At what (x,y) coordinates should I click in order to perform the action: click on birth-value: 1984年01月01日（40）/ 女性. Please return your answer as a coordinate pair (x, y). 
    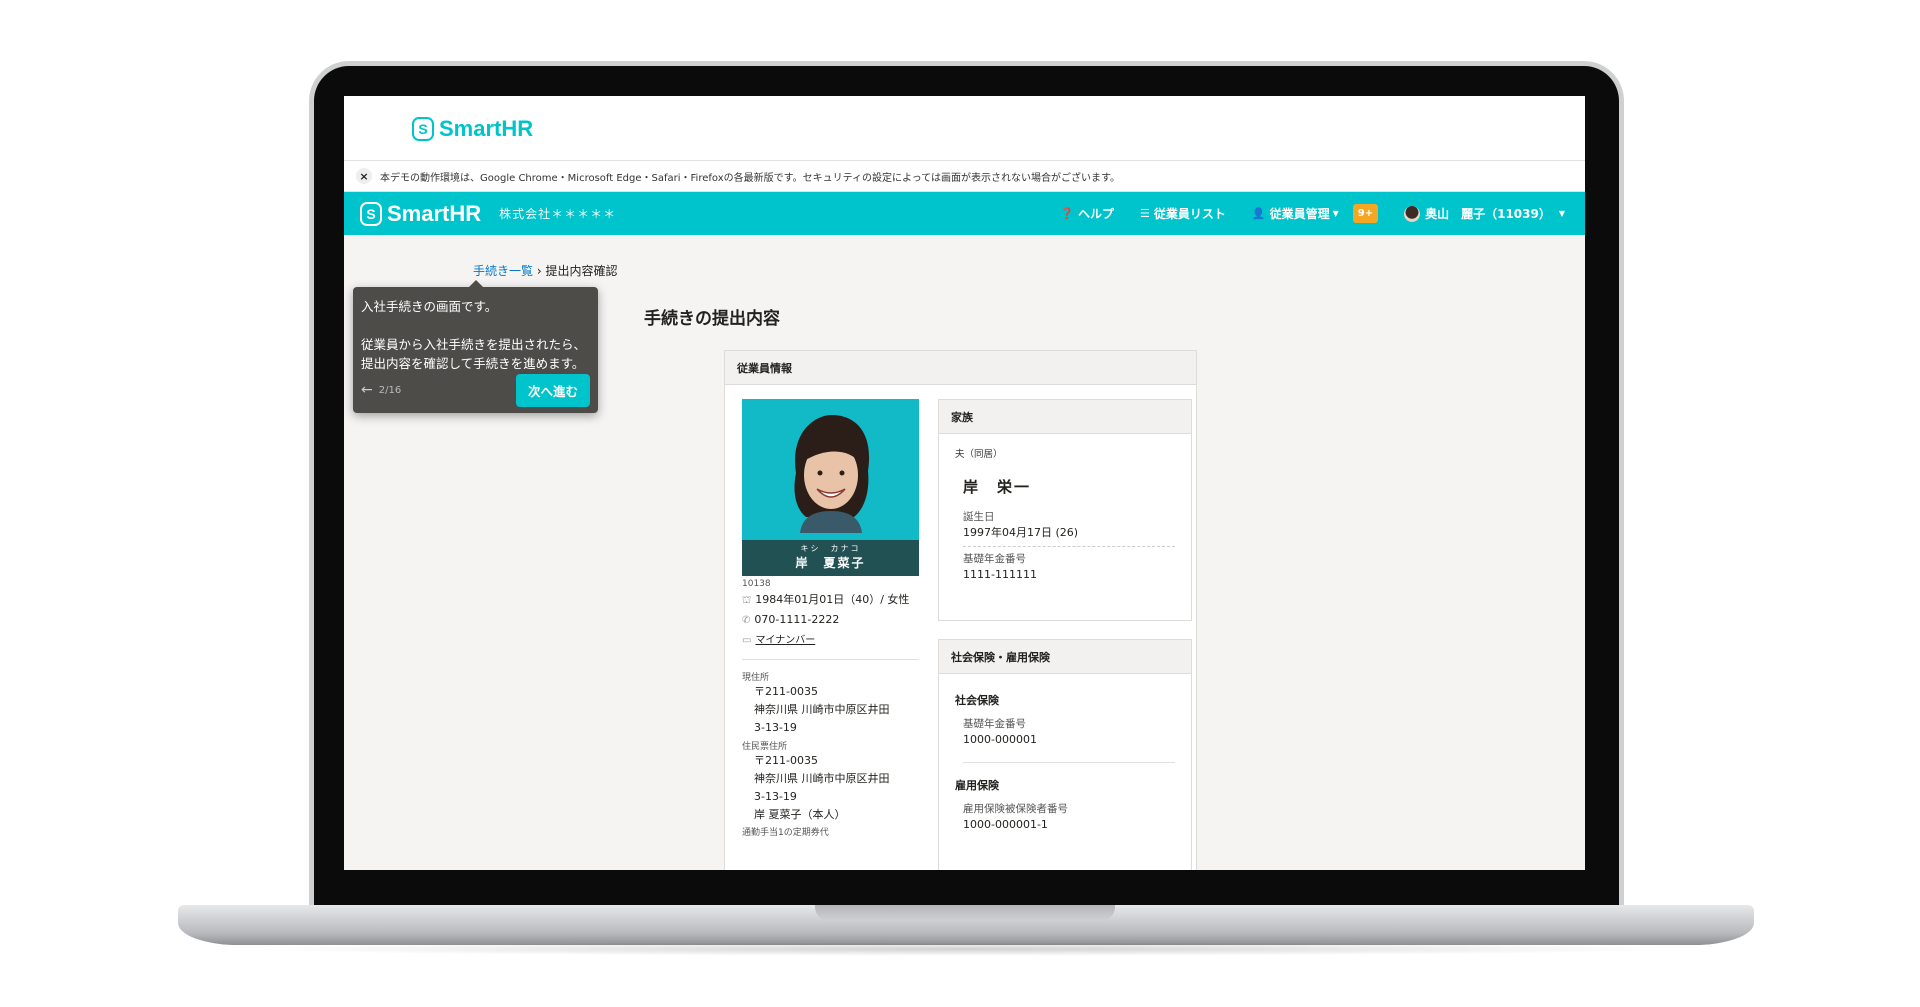
    Looking at the image, I should click on (832, 599).